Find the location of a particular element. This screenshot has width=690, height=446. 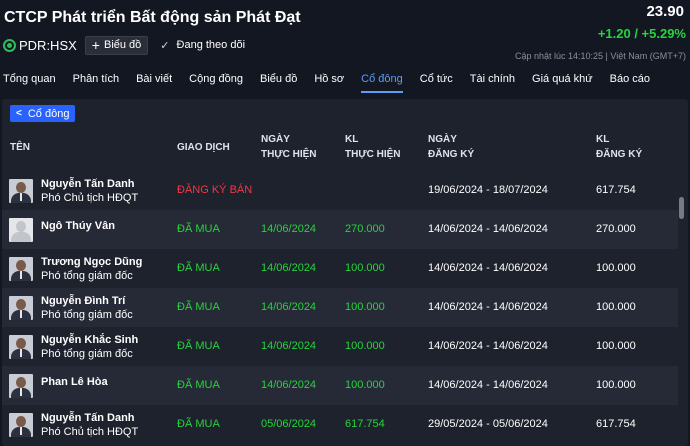

back-to-shareholders-button: < Cổ đông is located at coordinates (43, 113).